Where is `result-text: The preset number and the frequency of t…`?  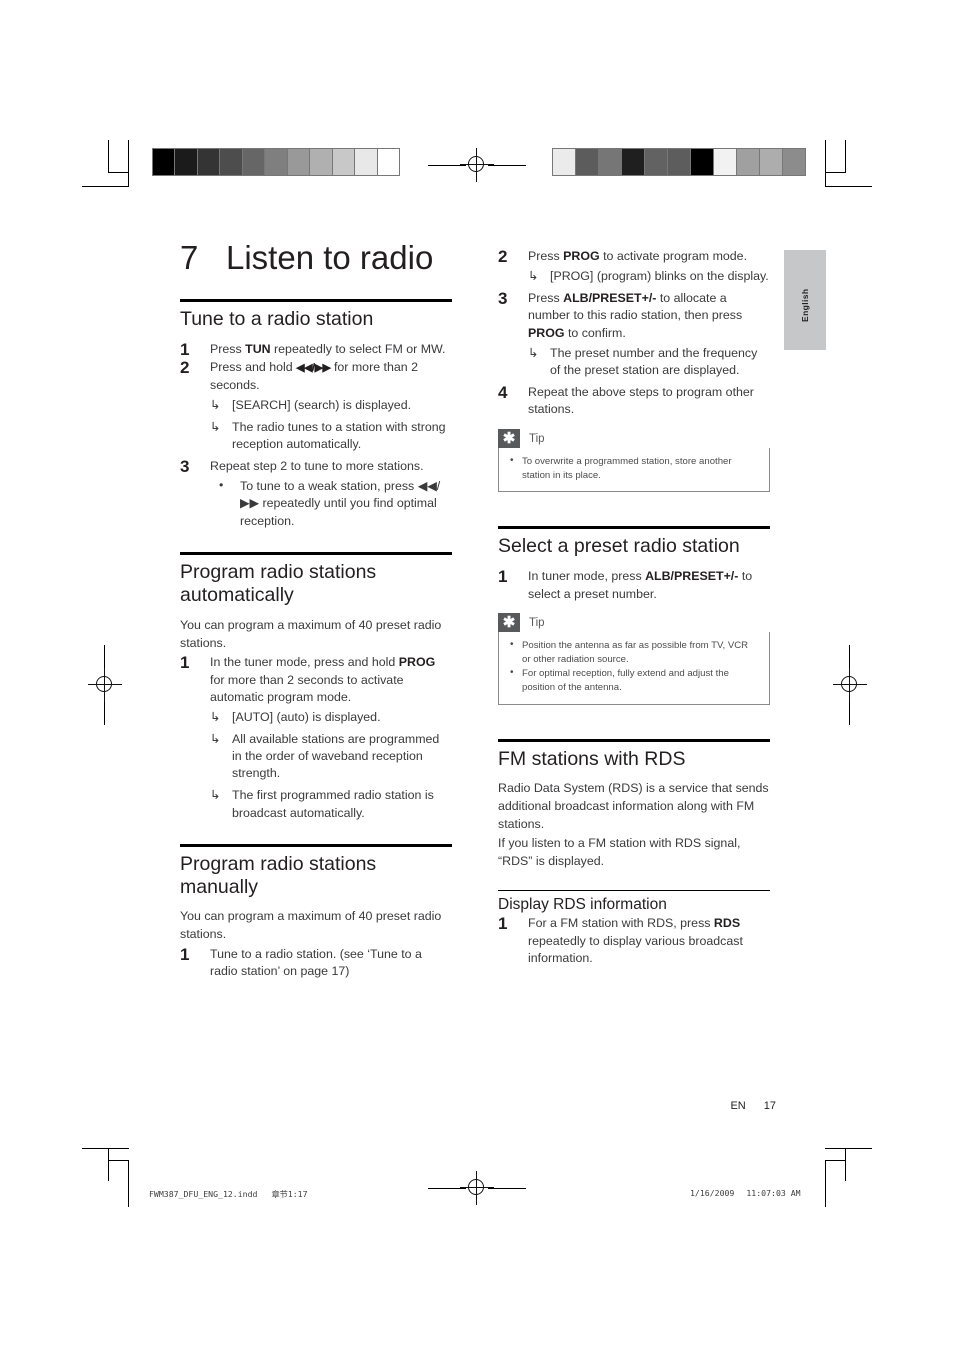
result-text: The preset number and the frequency of t… is located at coordinates (654, 361).